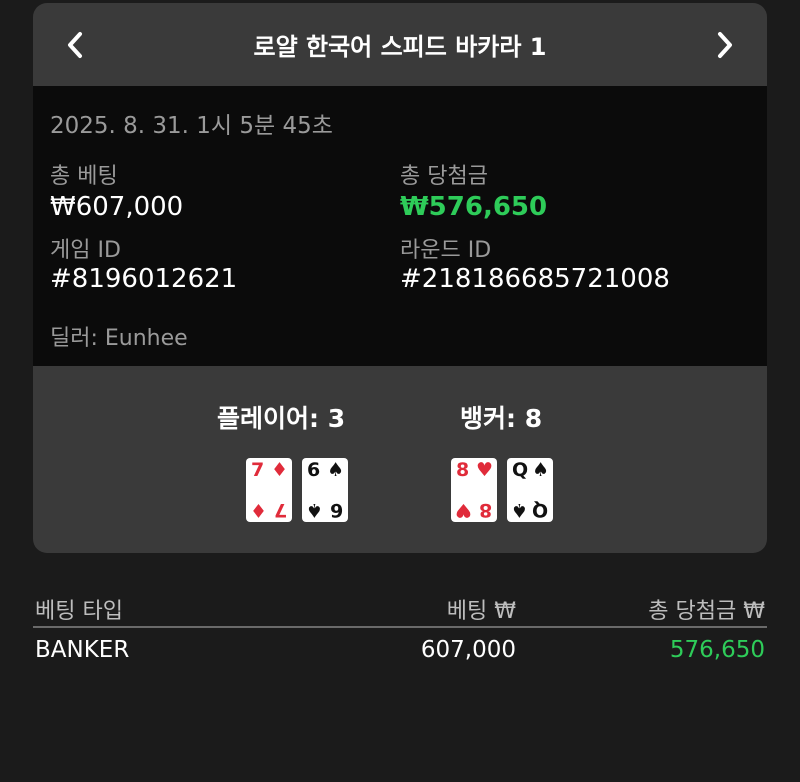 This screenshot has height=782, width=800. Describe the element at coordinates (314, 470) in the screenshot. I see `player-card-2-rank: 6` at that location.